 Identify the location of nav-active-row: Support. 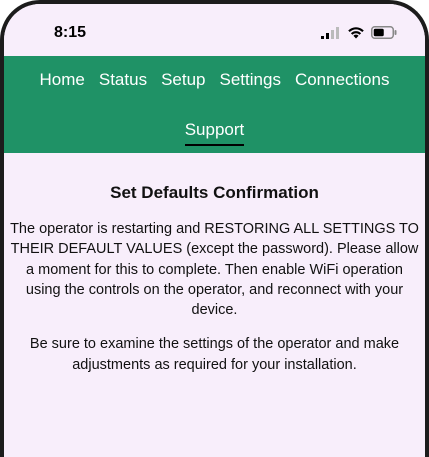
(214, 133).